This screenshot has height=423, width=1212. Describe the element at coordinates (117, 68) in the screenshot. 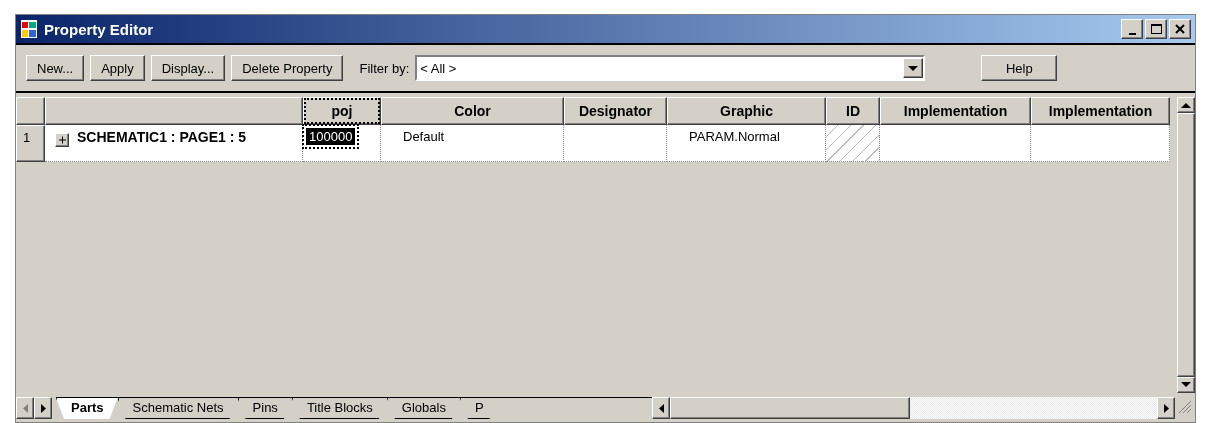

I see `toolbar-button: Apply` at that location.